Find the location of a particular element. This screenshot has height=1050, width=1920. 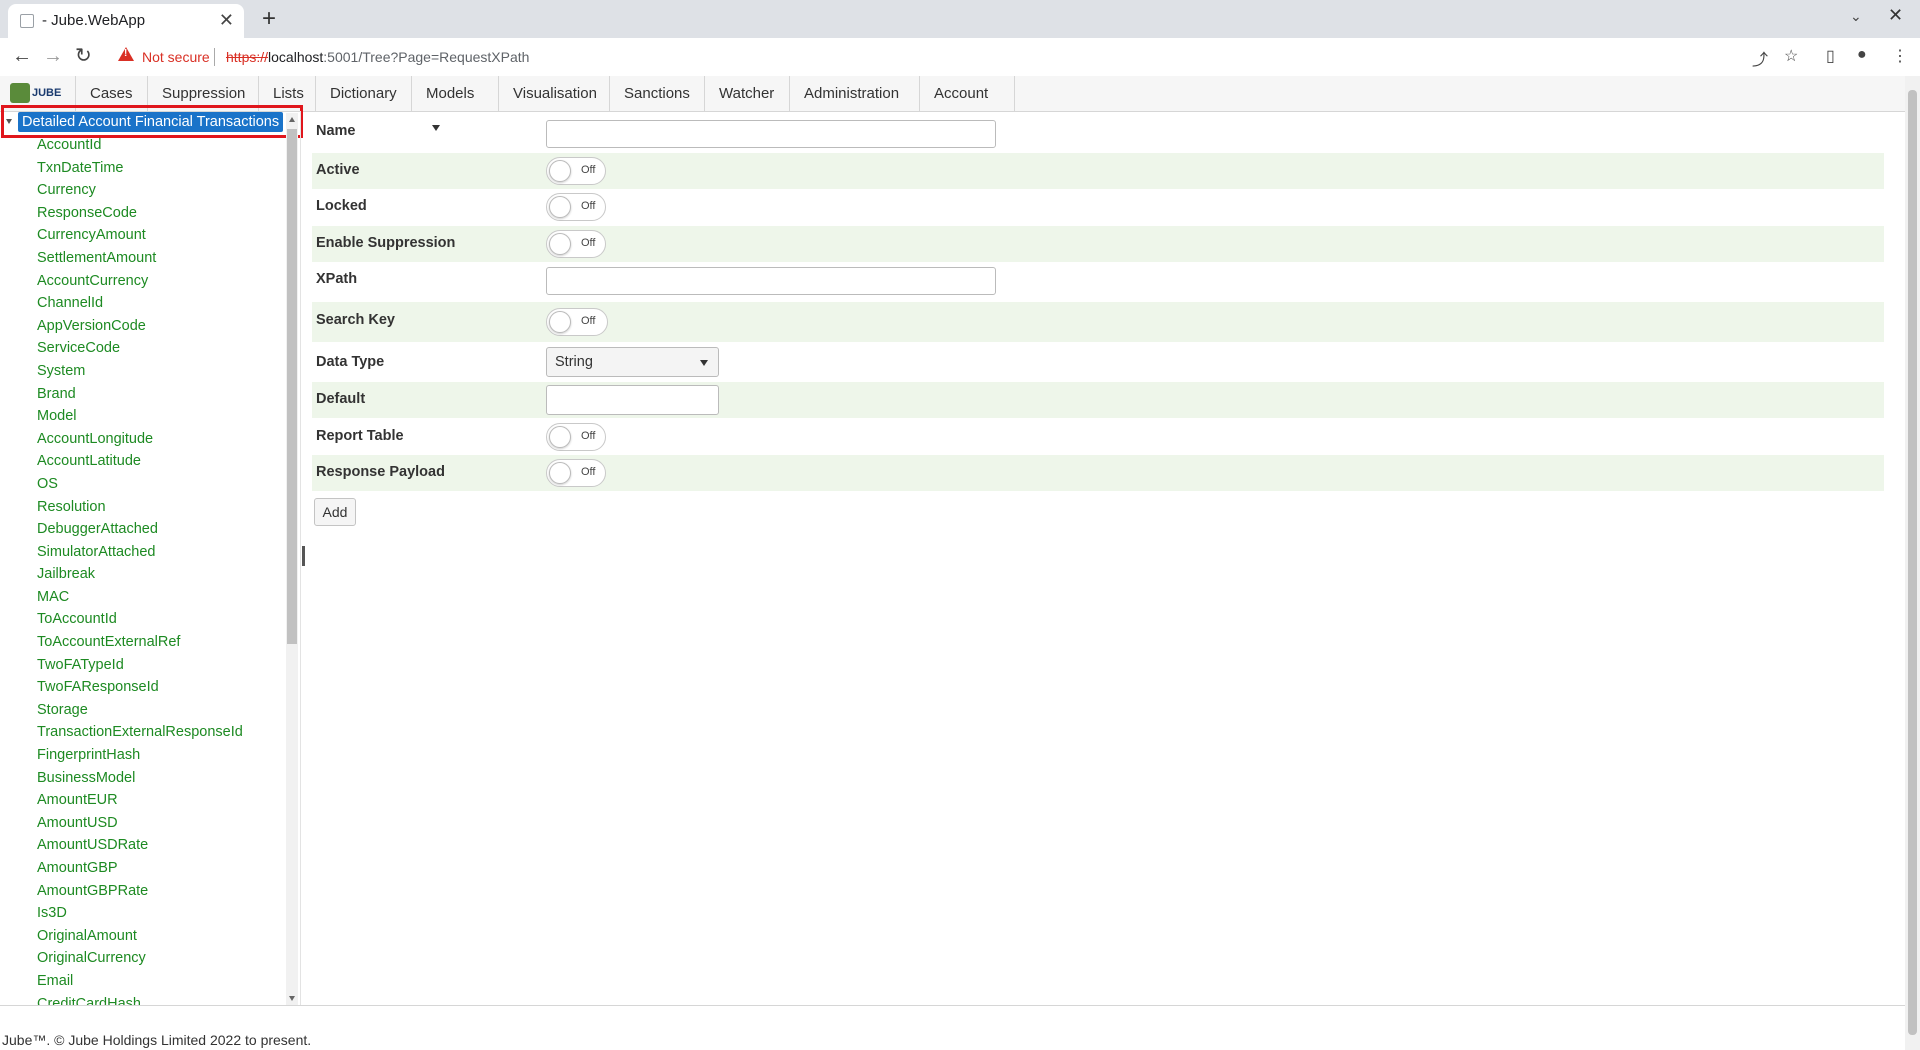

tree-item: TwoFATypeId is located at coordinates (140, 666).